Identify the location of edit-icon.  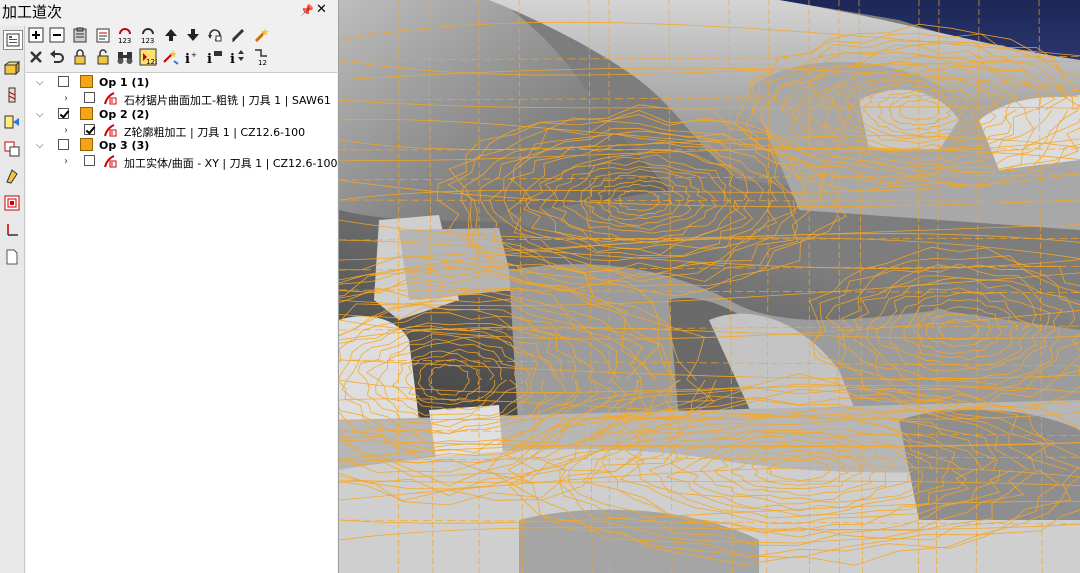
(238, 35).